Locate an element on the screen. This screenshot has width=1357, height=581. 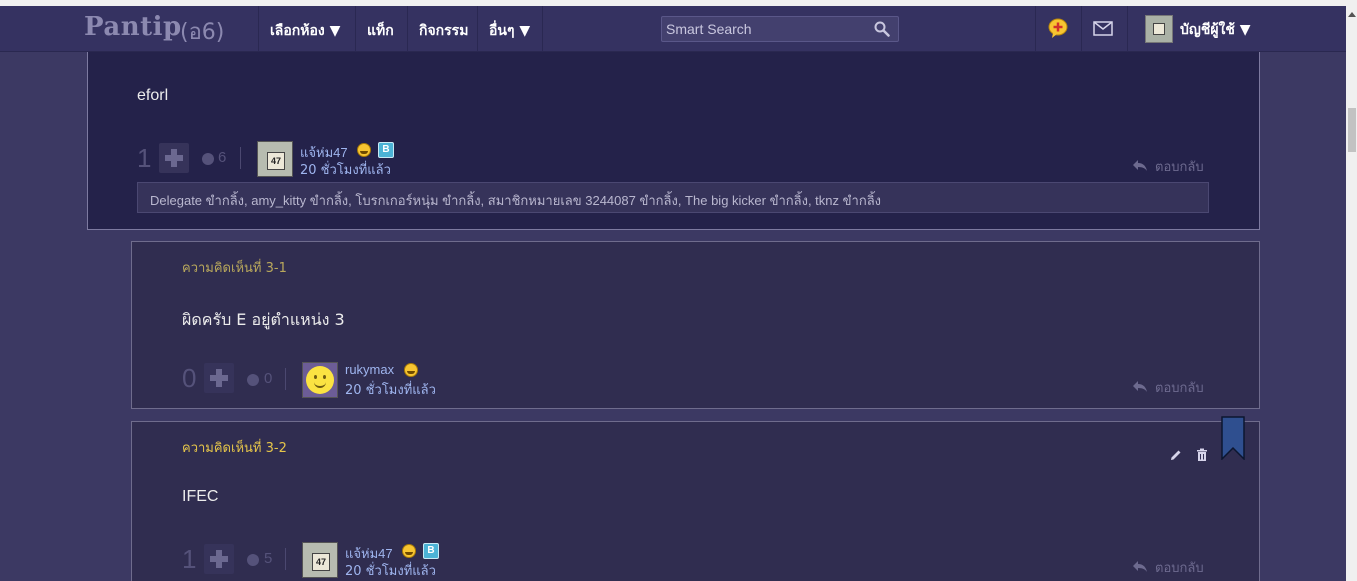
new-topic-icon is located at coordinates (1058, 28).